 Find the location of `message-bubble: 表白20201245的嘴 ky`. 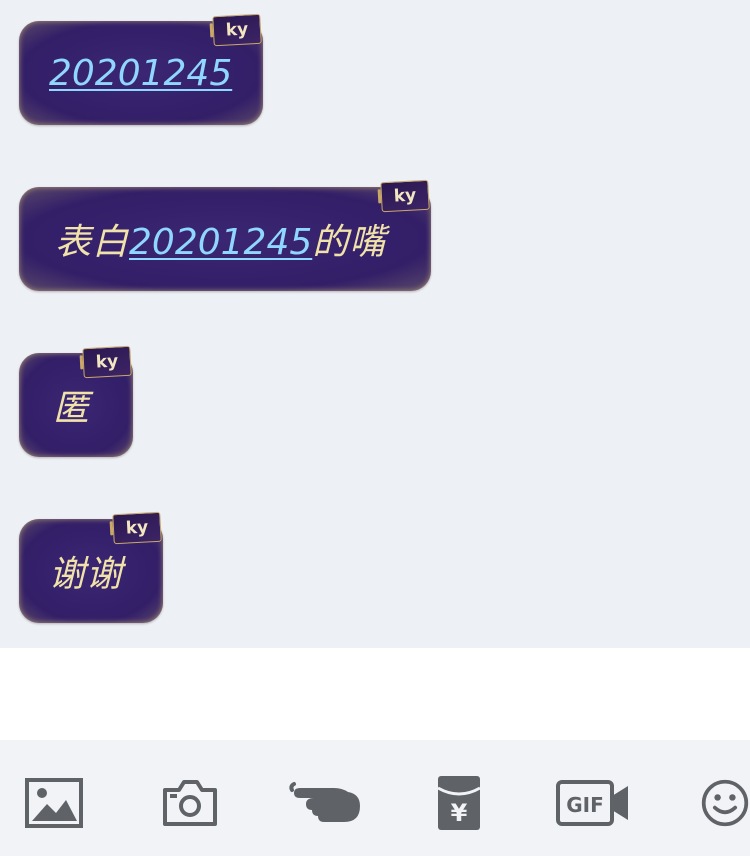

message-bubble: 表白20201245的嘴 ky is located at coordinates (225, 235).